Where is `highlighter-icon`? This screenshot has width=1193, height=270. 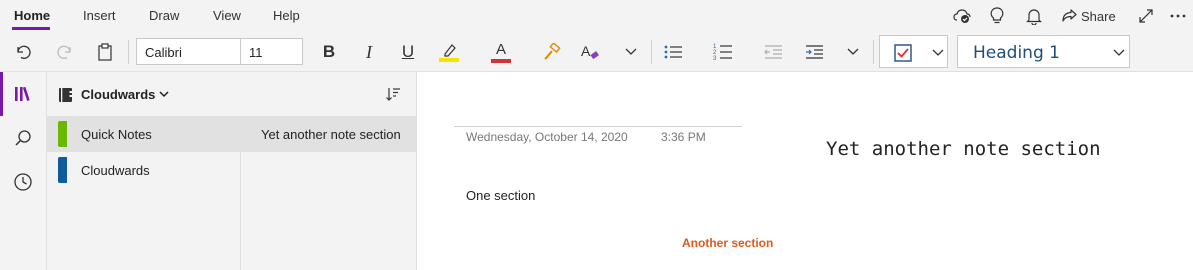 highlighter-icon is located at coordinates (450, 50).